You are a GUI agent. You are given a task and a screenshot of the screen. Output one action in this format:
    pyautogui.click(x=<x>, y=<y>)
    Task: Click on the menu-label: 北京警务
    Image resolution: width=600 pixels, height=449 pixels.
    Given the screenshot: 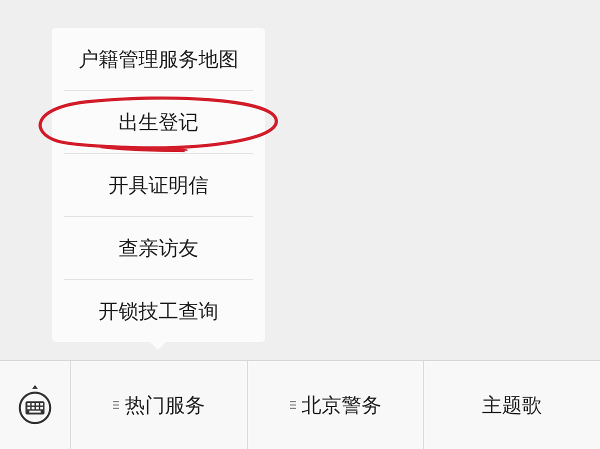 What is the action you would take?
    pyautogui.click(x=342, y=405)
    